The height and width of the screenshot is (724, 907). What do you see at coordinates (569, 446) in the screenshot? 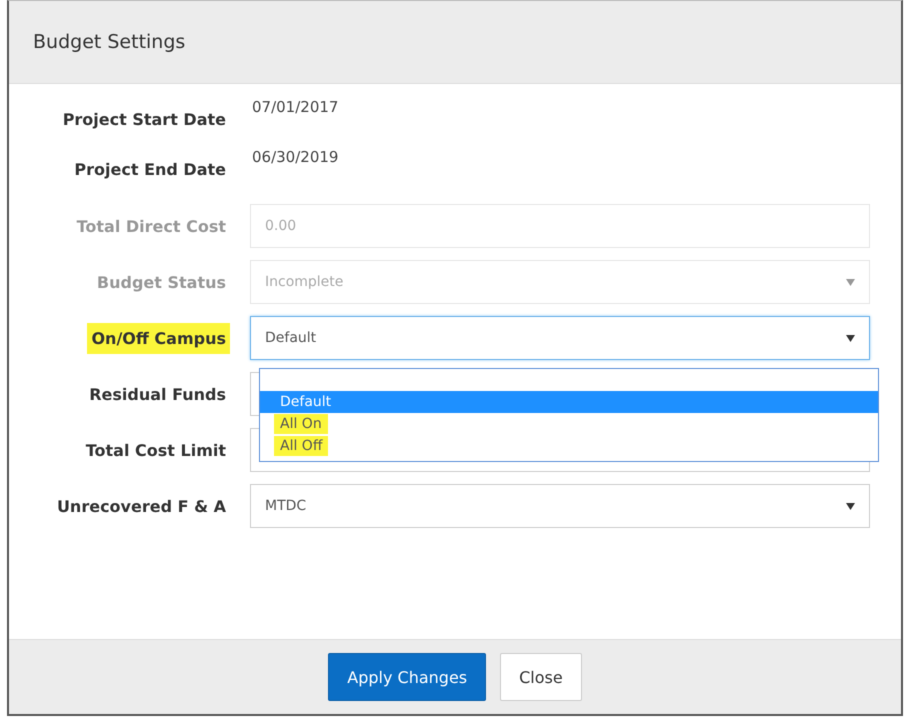
I see `dropdown-option: All Off` at bounding box center [569, 446].